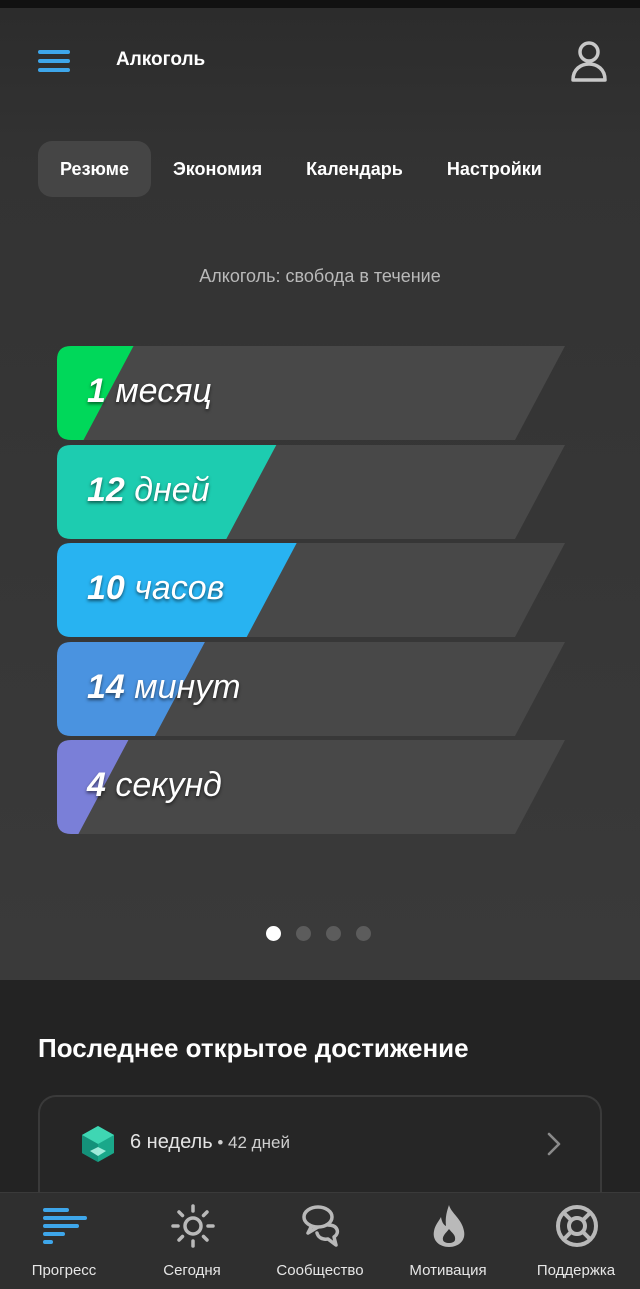 The width and height of the screenshot is (640, 1289). I want to click on sun-icon, so click(193, 1226).